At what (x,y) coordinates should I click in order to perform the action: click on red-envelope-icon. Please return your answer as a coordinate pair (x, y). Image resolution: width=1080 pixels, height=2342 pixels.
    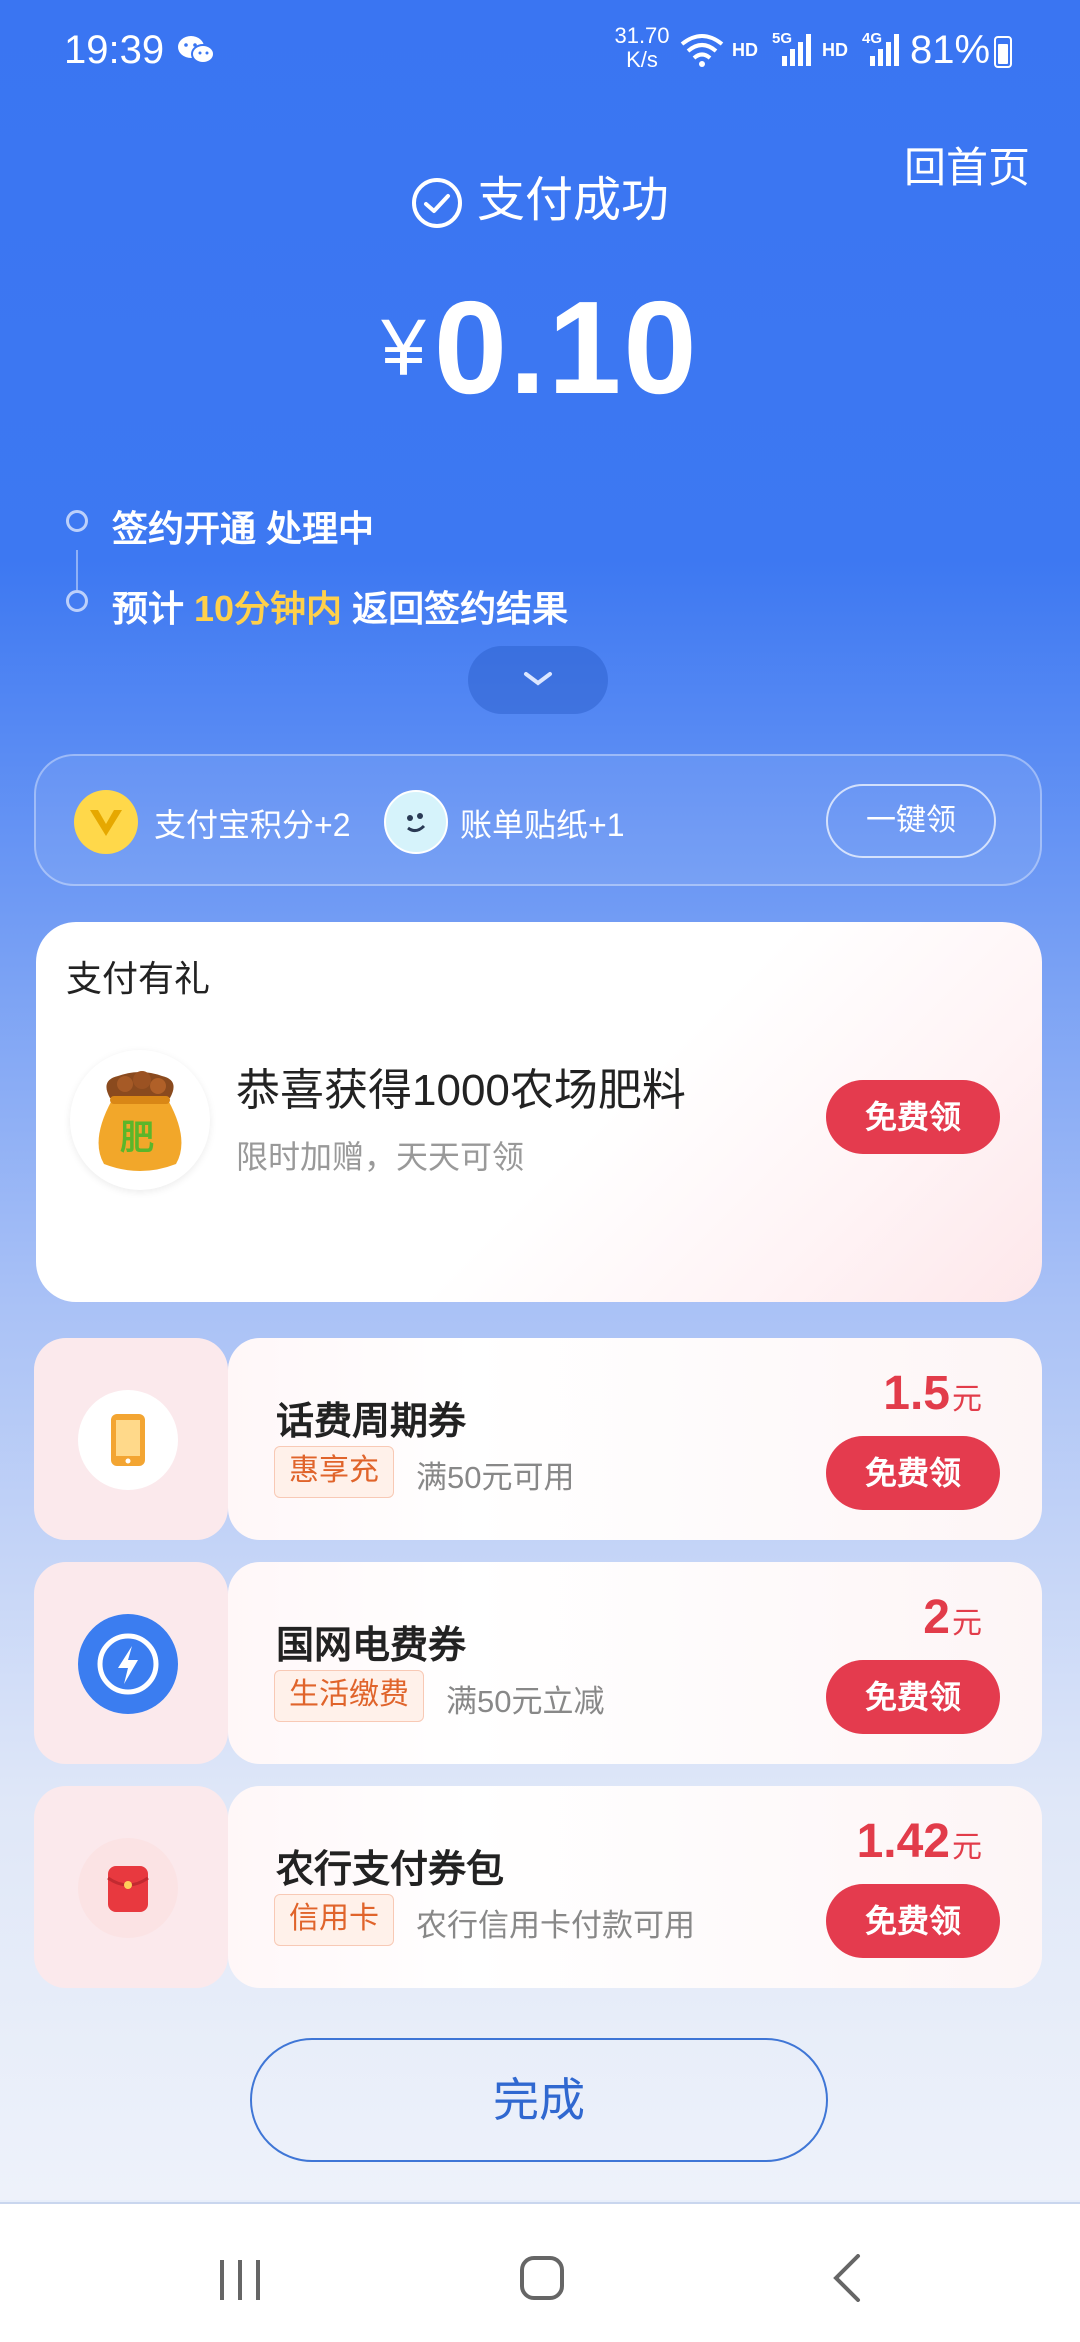
    Looking at the image, I should click on (128, 1888).